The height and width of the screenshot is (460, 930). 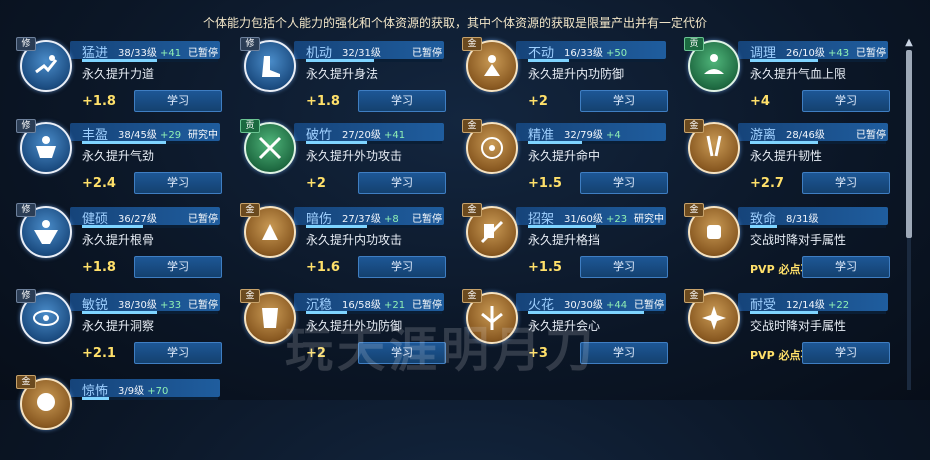 I want to click on fist-icon, so click(x=714, y=232).